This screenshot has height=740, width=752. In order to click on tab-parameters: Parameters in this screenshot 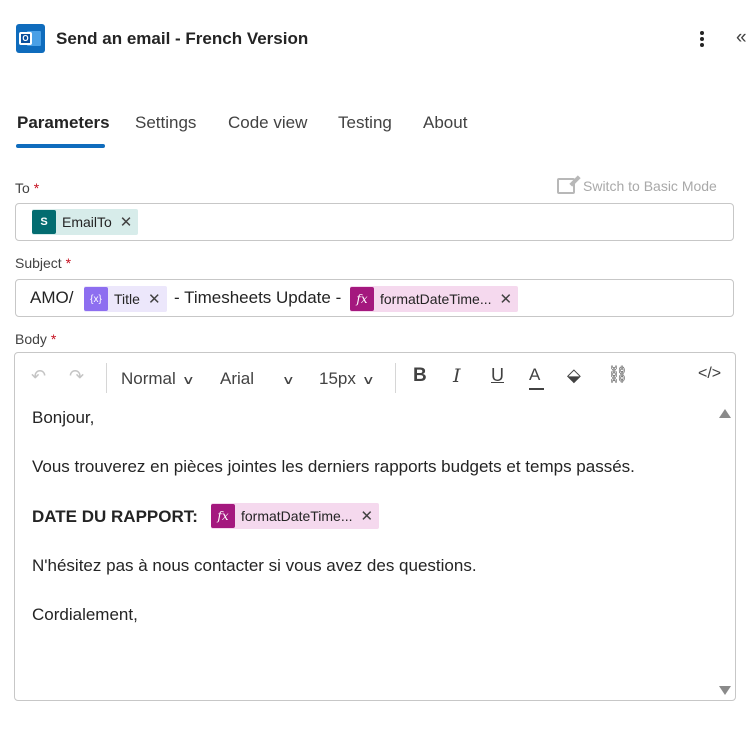, I will do `click(63, 123)`.